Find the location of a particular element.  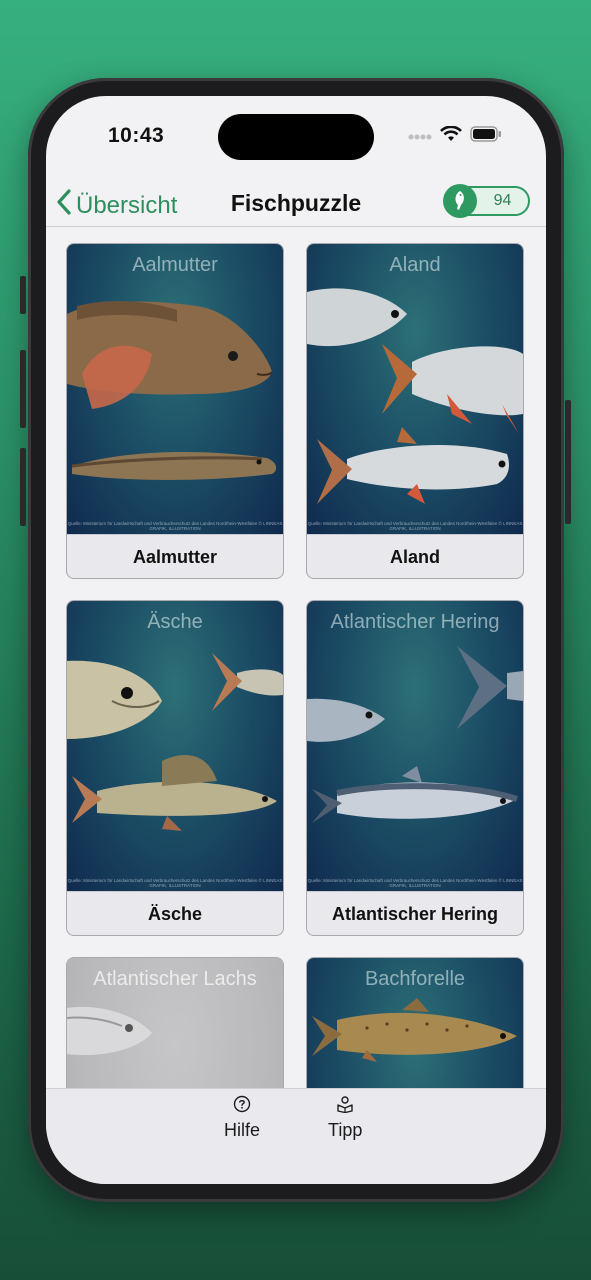

tab-help: Hilfe is located at coordinates (242, 1118).